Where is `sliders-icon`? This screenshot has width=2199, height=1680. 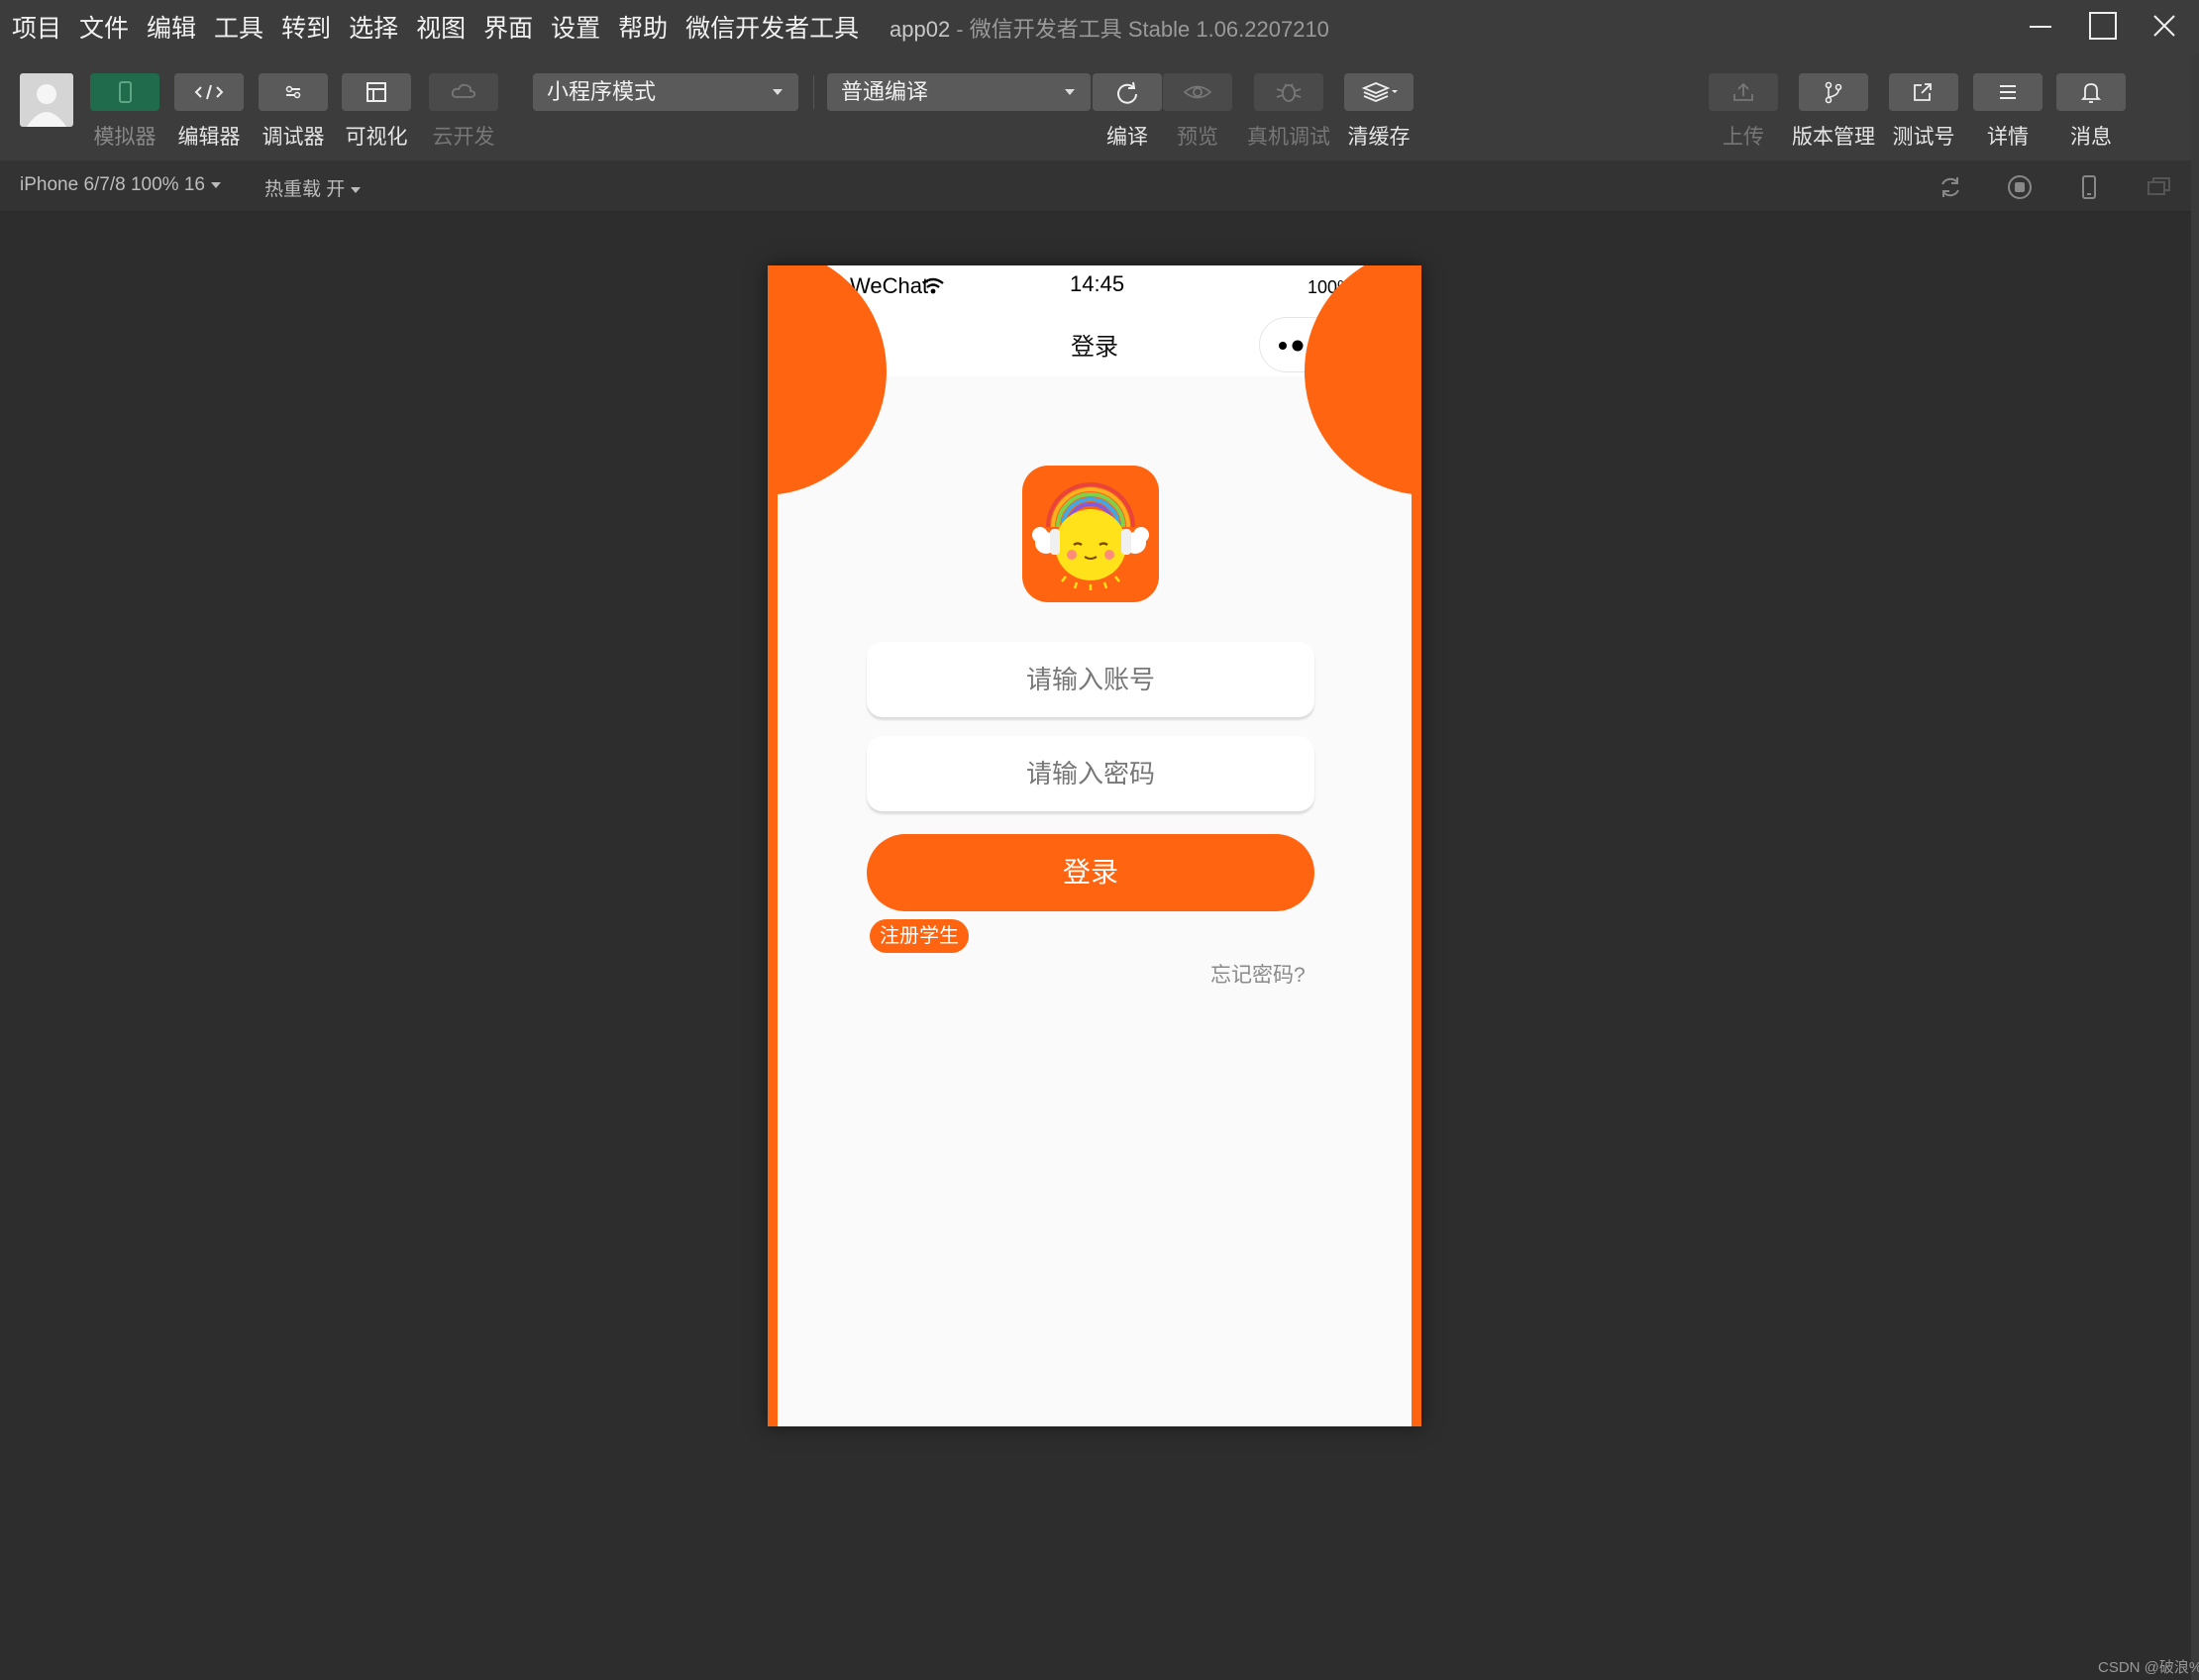 sliders-icon is located at coordinates (293, 92).